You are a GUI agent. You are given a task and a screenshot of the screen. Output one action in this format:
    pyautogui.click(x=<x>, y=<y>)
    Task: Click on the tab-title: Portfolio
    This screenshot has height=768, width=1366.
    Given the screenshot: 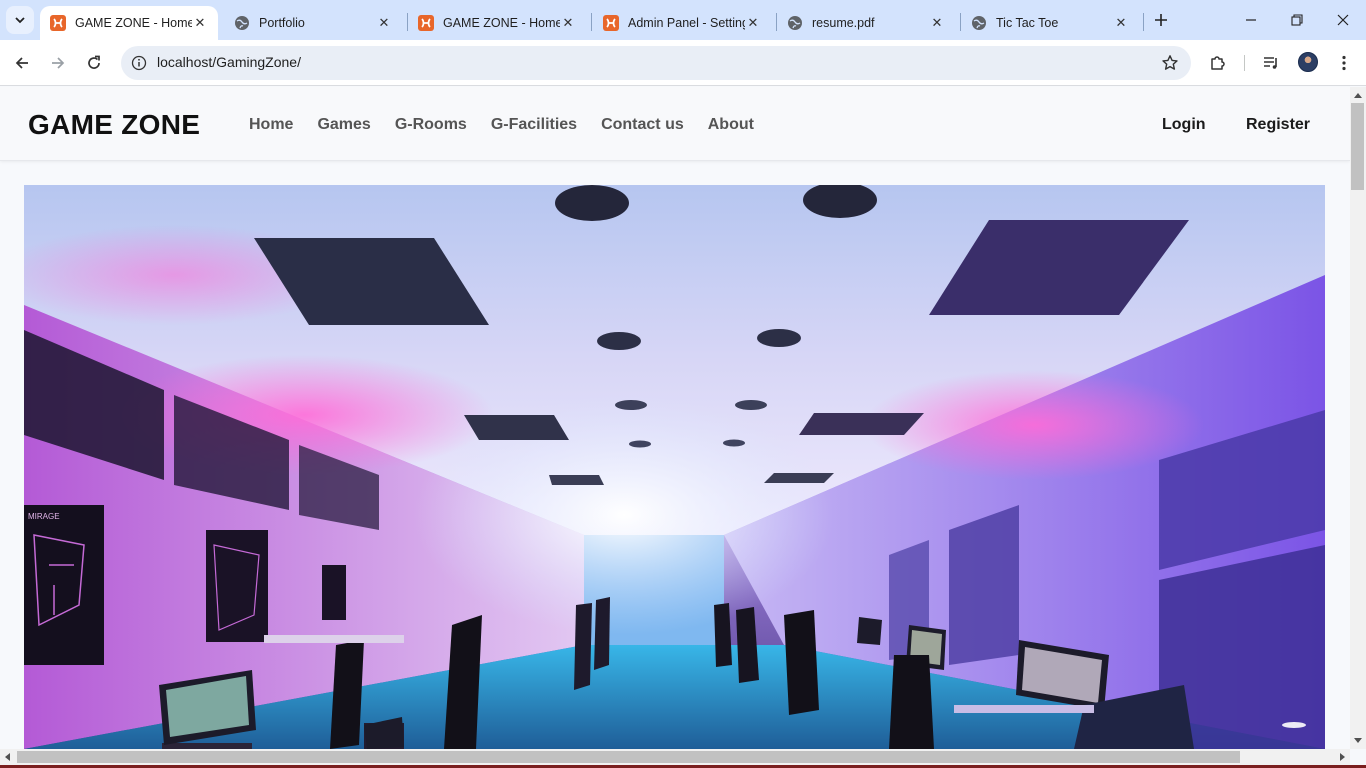 What is the action you would take?
    pyautogui.click(x=282, y=23)
    